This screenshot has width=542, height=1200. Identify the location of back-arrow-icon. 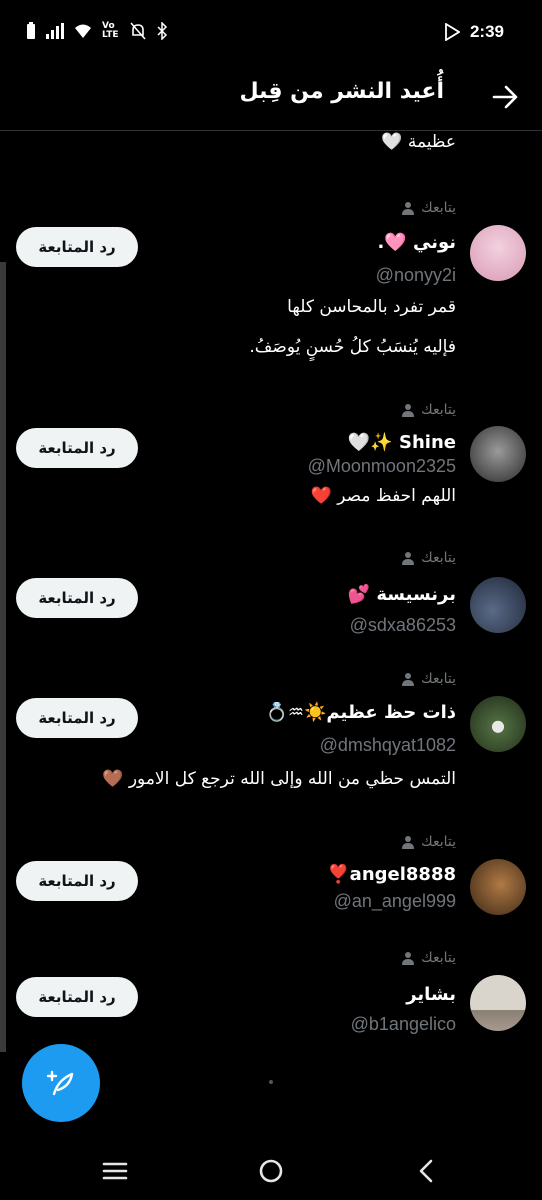
(505, 97).